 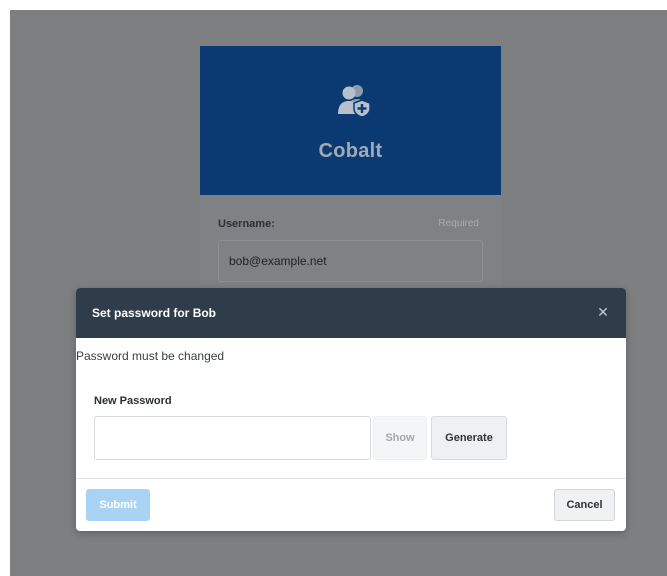 What do you see at coordinates (351, 478) in the screenshot?
I see `dialog-footer-divider` at bounding box center [351, 478].